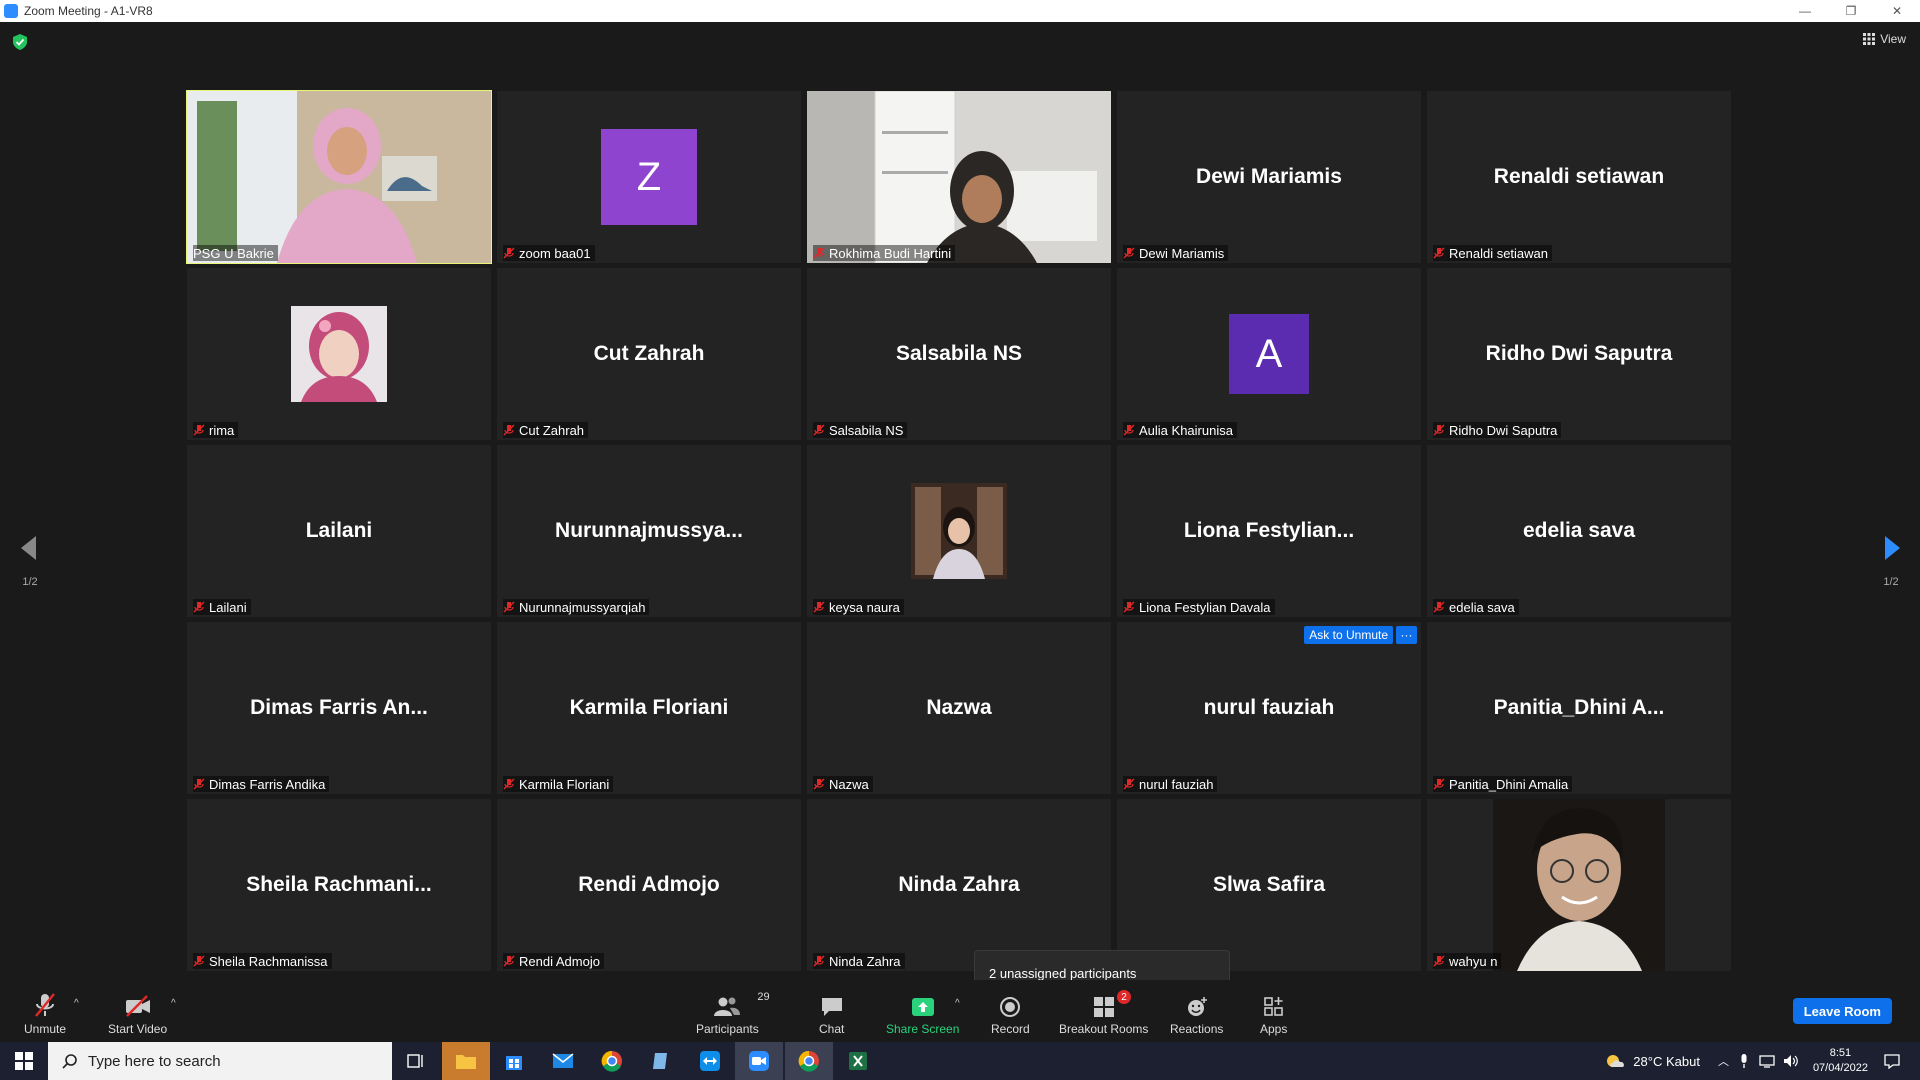 This screenshot has width=1920, height=1080. Describe the element at coordinates (1884, 39) in the screenshot. I see `view-button: View` at that location.